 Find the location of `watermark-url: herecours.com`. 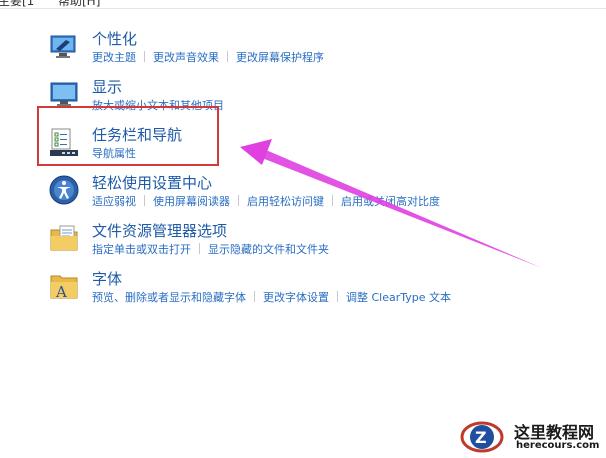

watermark-url: herecours.com is located at coordinates (558, 445).